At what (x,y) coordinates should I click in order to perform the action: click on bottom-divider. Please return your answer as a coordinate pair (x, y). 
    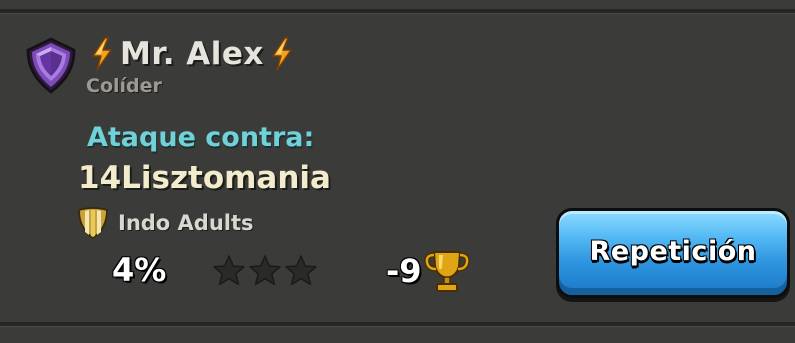
    Looking at the image, I should click on (397, 324).